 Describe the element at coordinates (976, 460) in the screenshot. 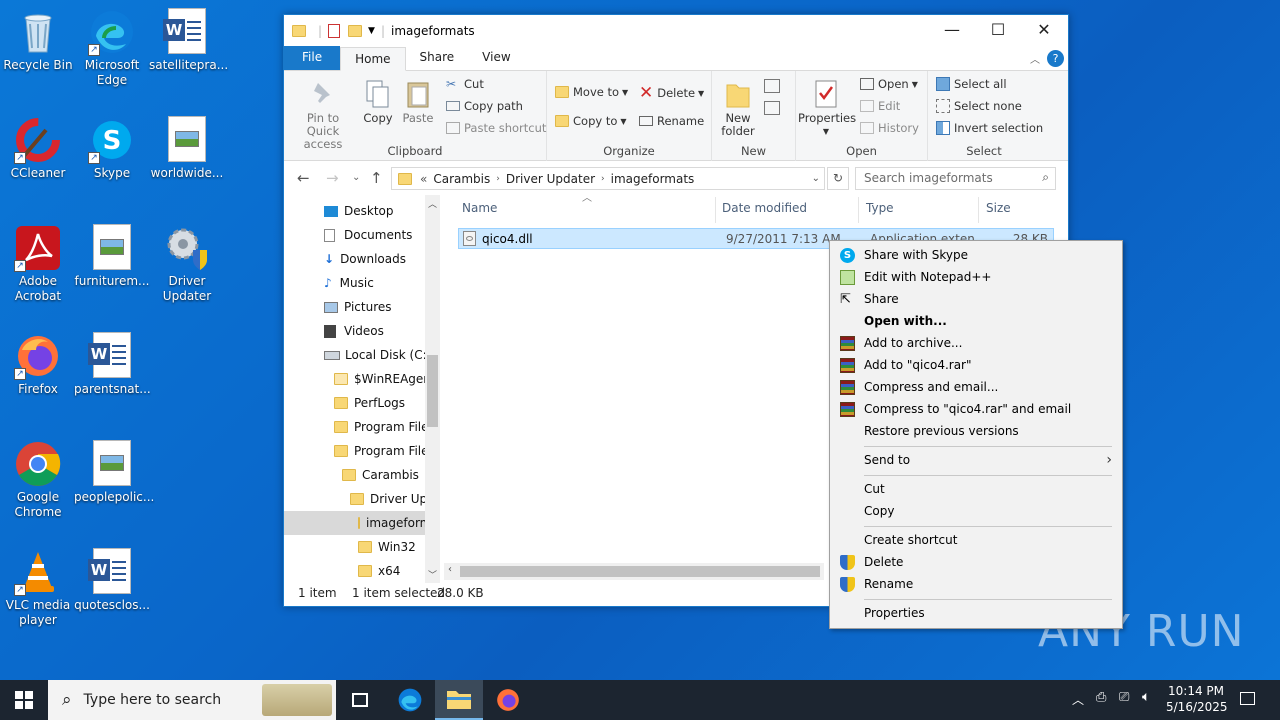

I see `menu-item-send-to: Send to ›` at that location.